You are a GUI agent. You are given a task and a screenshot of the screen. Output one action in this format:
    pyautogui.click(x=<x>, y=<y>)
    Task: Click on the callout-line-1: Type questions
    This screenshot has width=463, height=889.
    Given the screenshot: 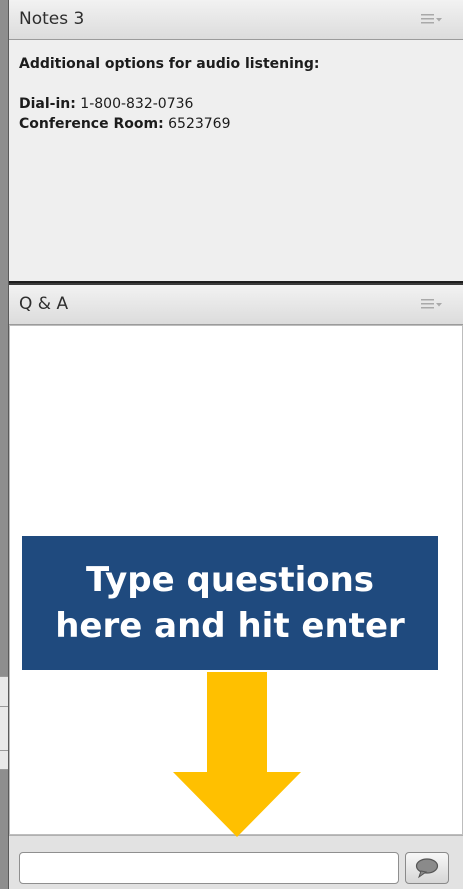 What is the action you would take?
    pyautogui.click(x=230, y=580)
    